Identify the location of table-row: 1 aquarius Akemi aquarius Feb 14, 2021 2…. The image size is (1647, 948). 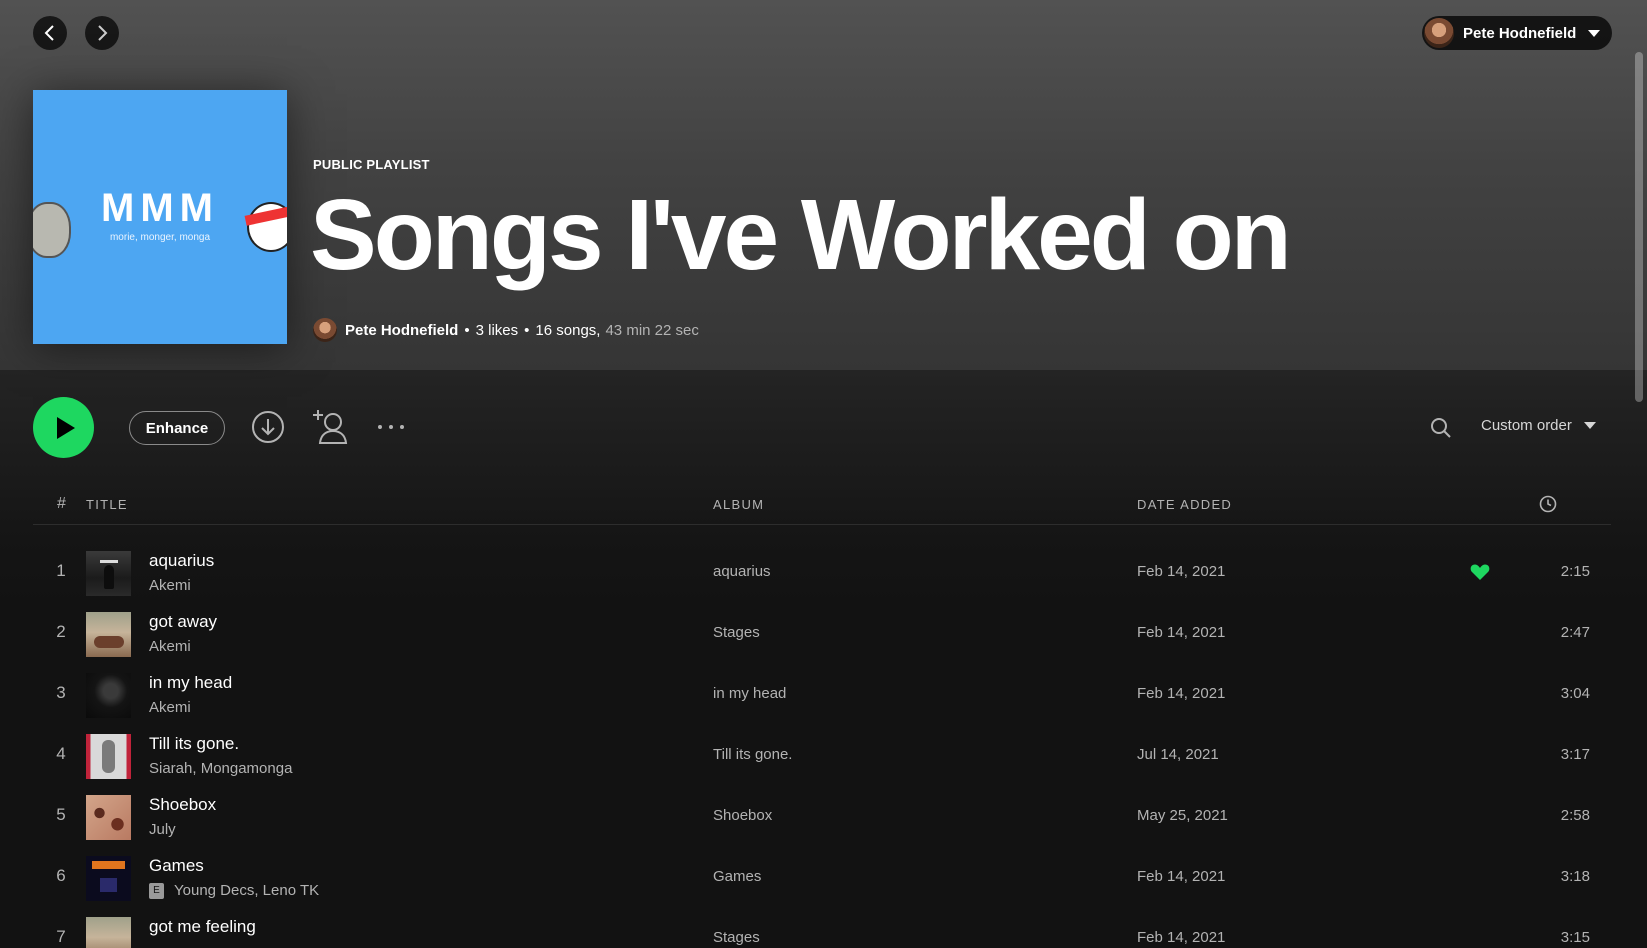
(822, 573).